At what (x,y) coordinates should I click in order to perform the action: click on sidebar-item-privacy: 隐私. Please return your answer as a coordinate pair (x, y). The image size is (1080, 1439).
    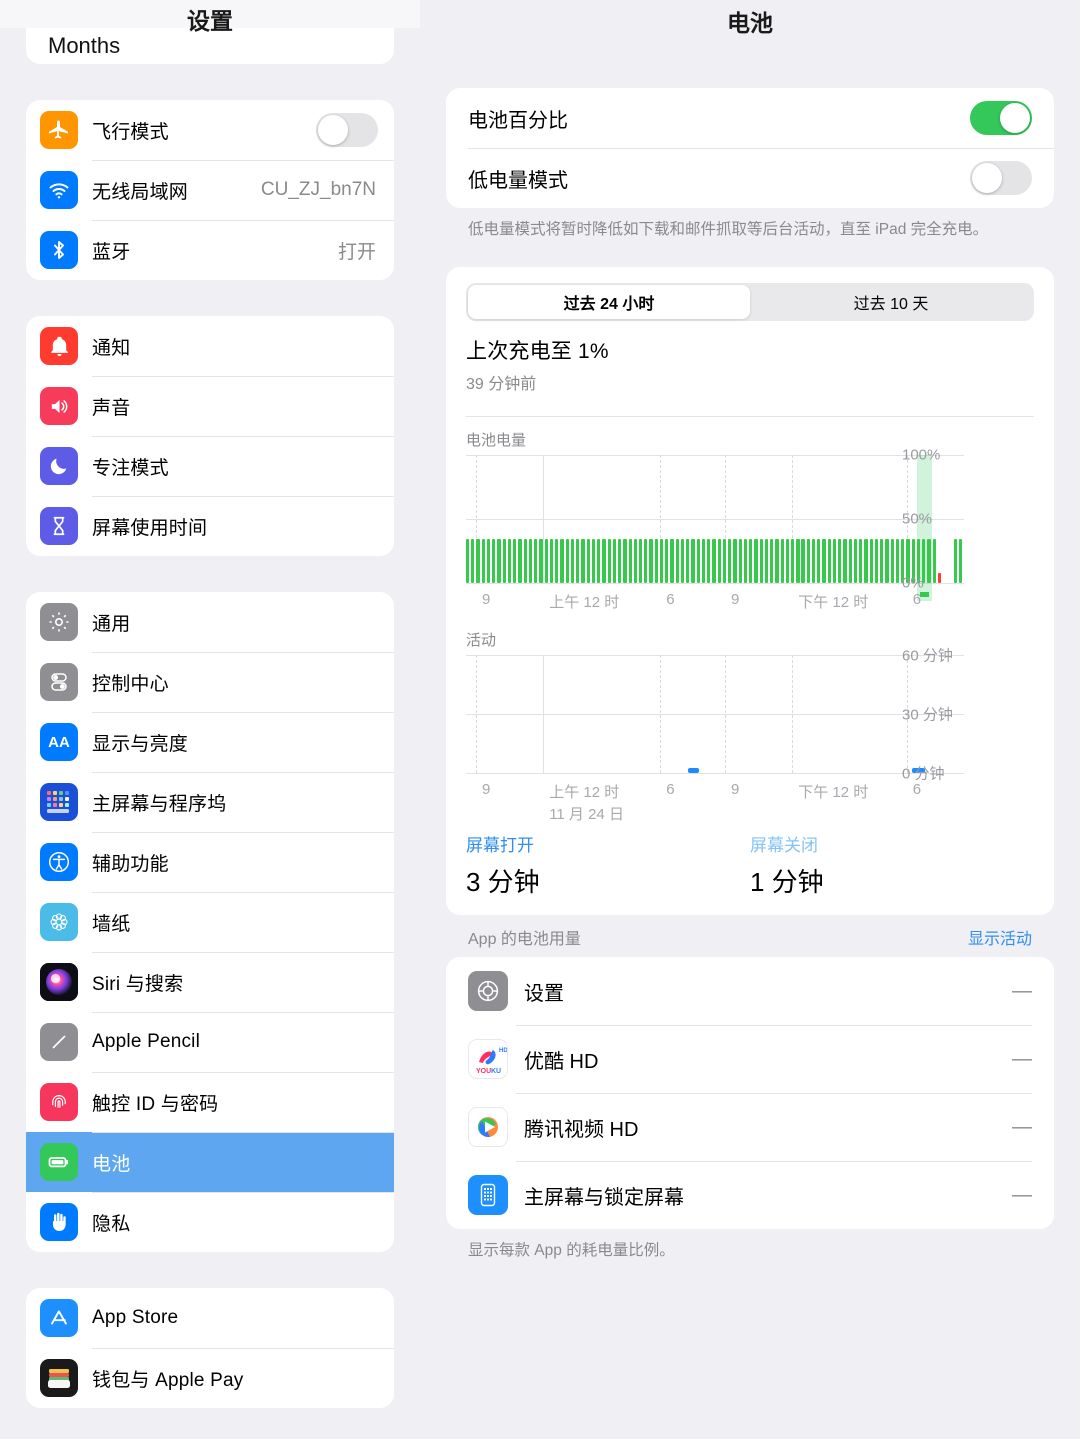
    Looking at the image, I should click on (210, 1222).